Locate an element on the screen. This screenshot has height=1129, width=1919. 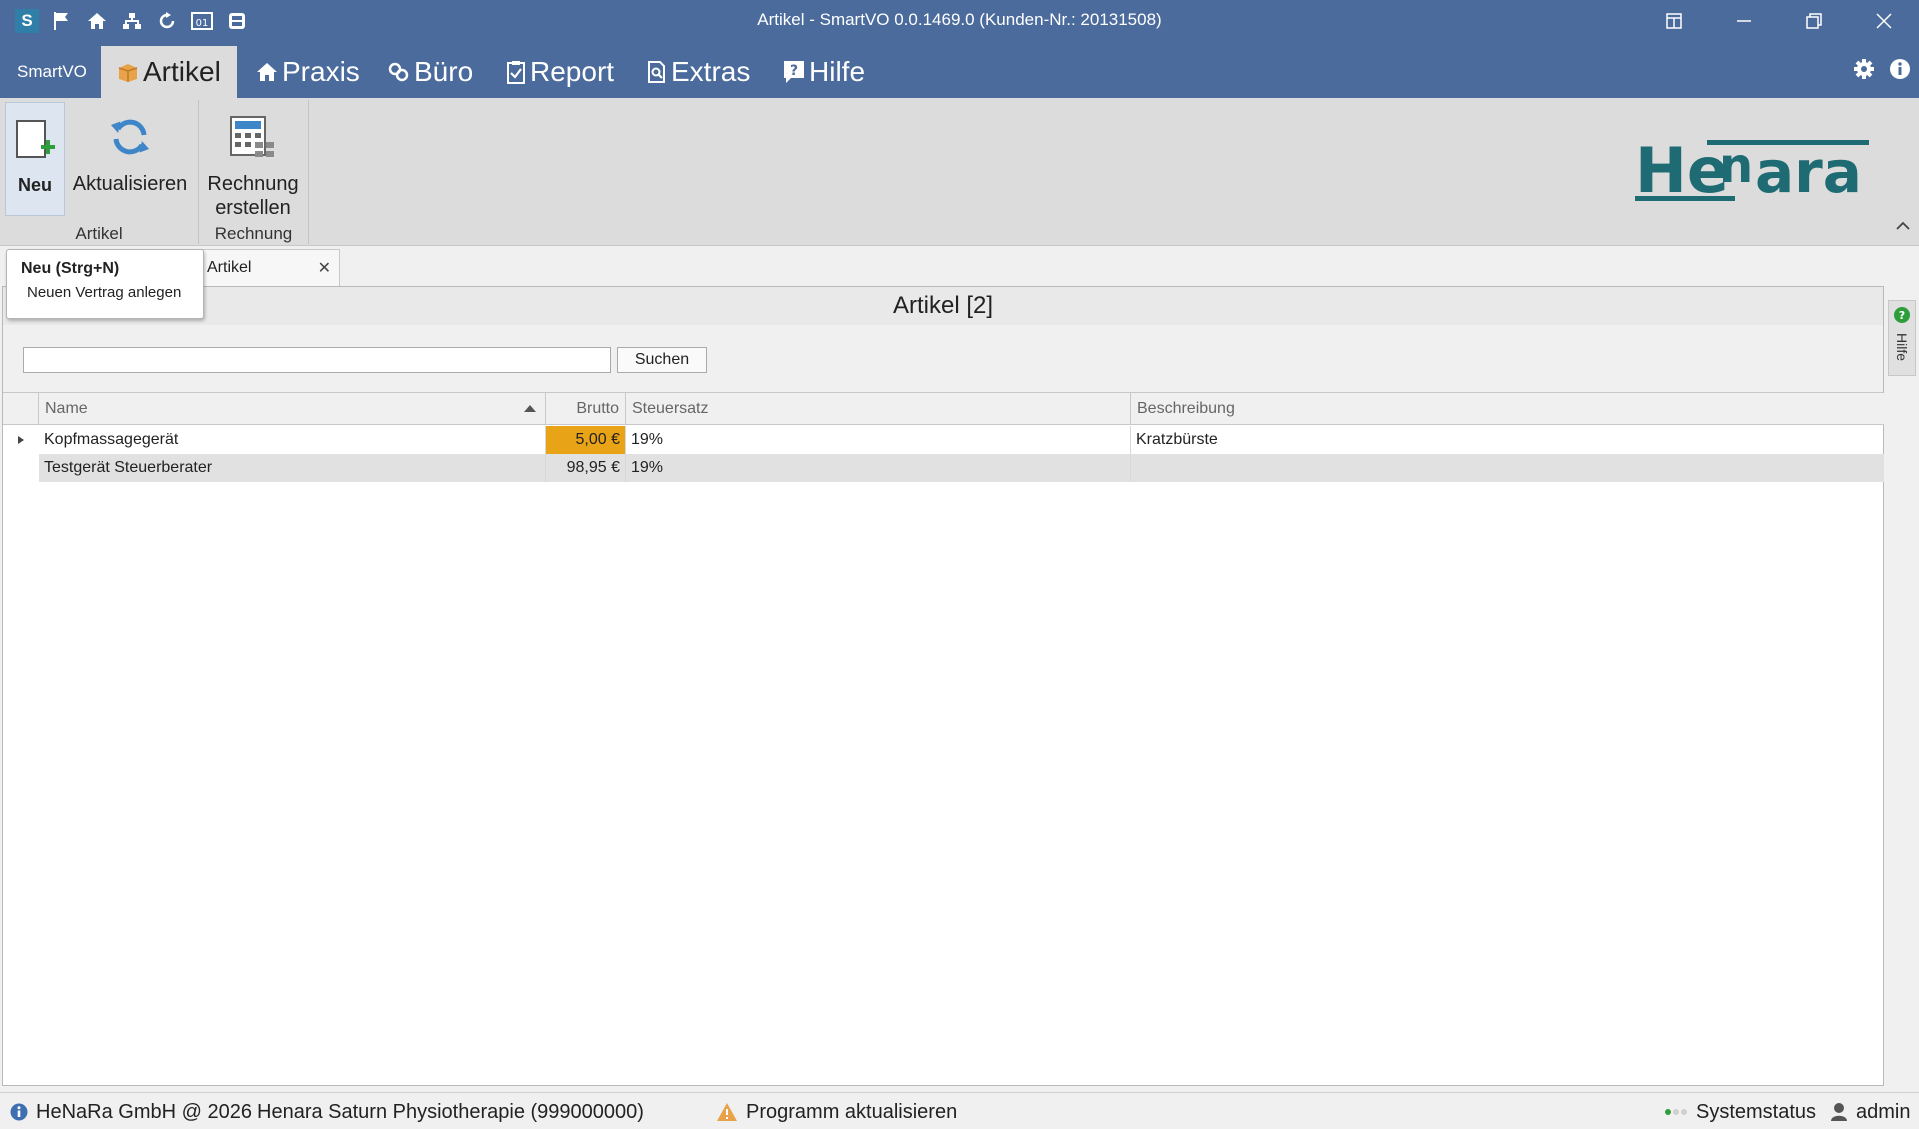
cell-beschreibung: Kratzbürste is located at coordinates (1508, 440).